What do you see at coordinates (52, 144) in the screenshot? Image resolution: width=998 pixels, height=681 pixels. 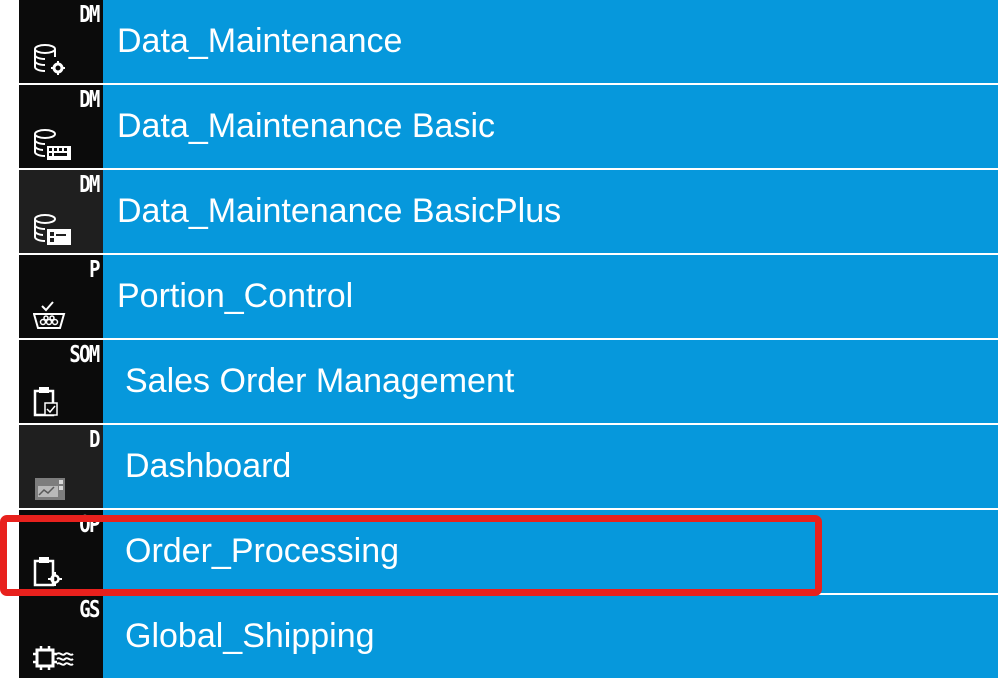 I see `database-keyboard-icon` at bounding box center [52, 144].